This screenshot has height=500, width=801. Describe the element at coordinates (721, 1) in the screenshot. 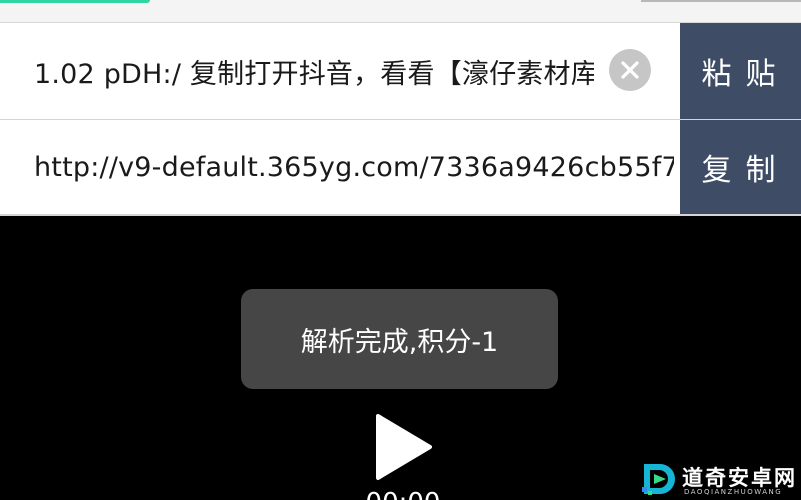

I see `top-corner-line` at that location.